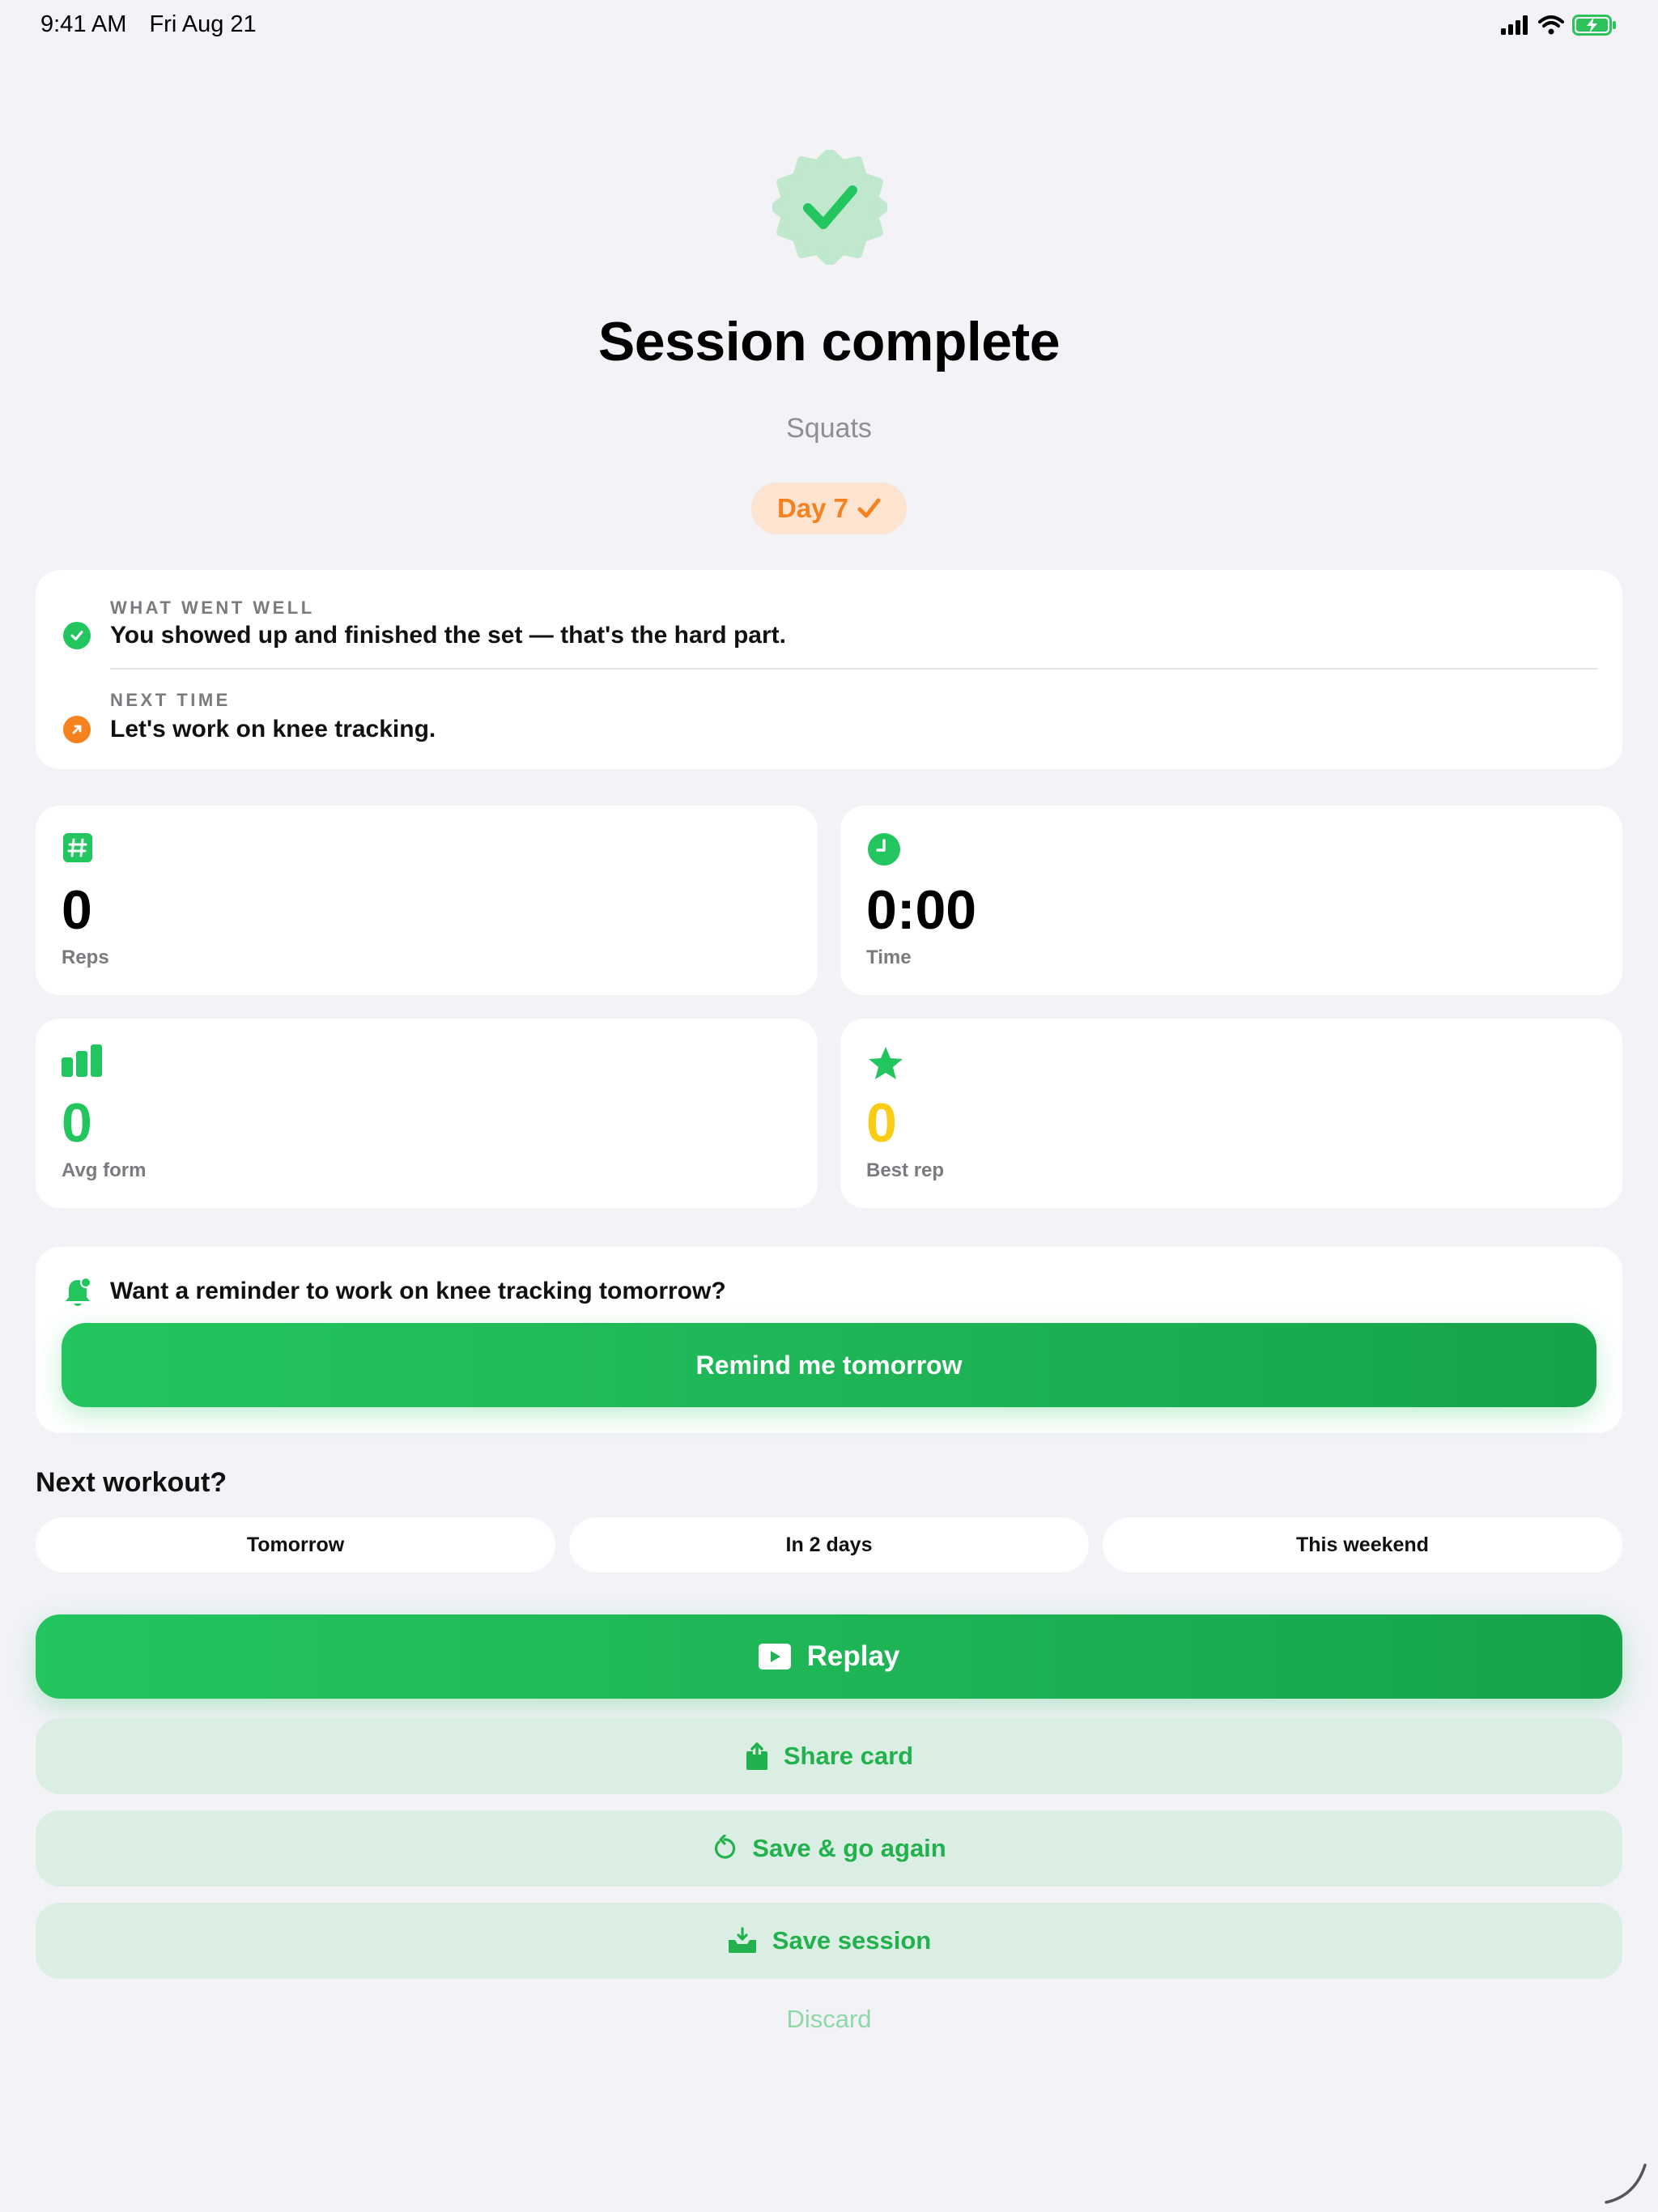 Image resolution: width=1658 pixels, height=2212 pixels. What do you see at coordinates (853, 1656) in the screenshot?
I see `replay-label: Replay` at bounding box center [853, 1656].